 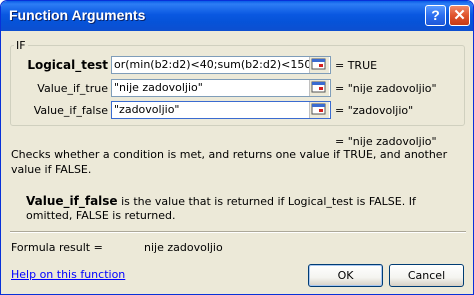 I want to click on value-if-false-result: = "zadovoljio", so click(x=374, y=110).